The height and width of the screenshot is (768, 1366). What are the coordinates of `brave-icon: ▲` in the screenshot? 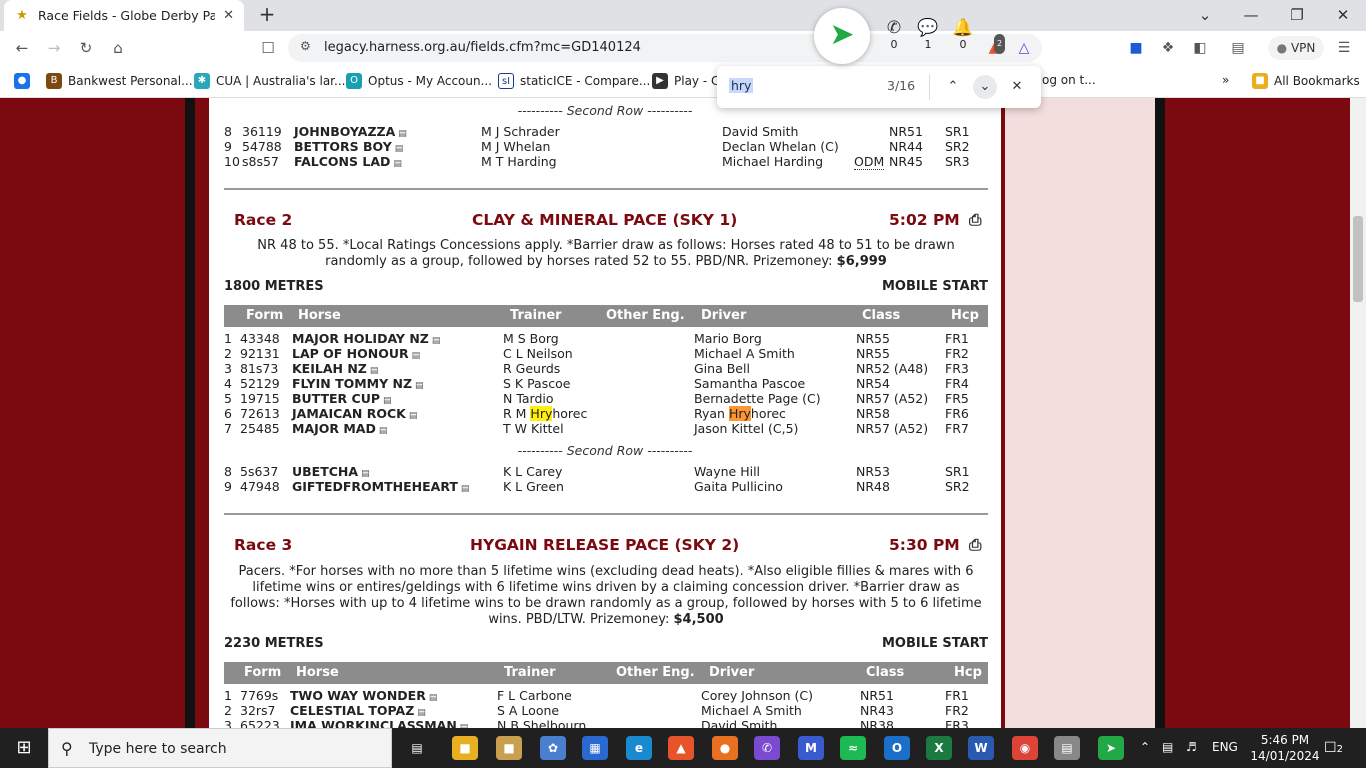 It's located at (681, 748).